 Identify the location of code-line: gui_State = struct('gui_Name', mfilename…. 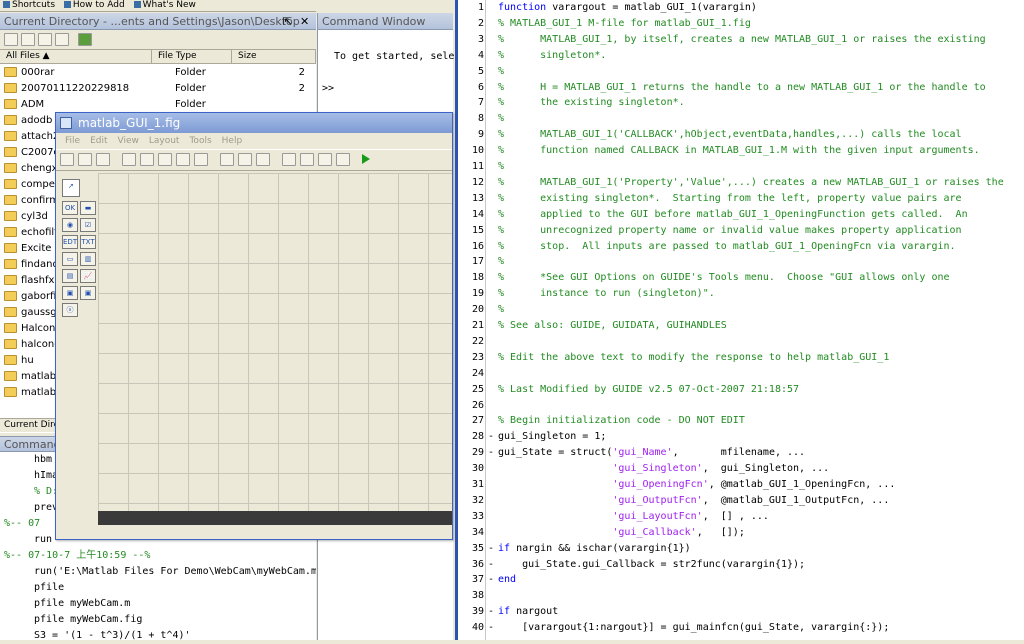
(651, 452).